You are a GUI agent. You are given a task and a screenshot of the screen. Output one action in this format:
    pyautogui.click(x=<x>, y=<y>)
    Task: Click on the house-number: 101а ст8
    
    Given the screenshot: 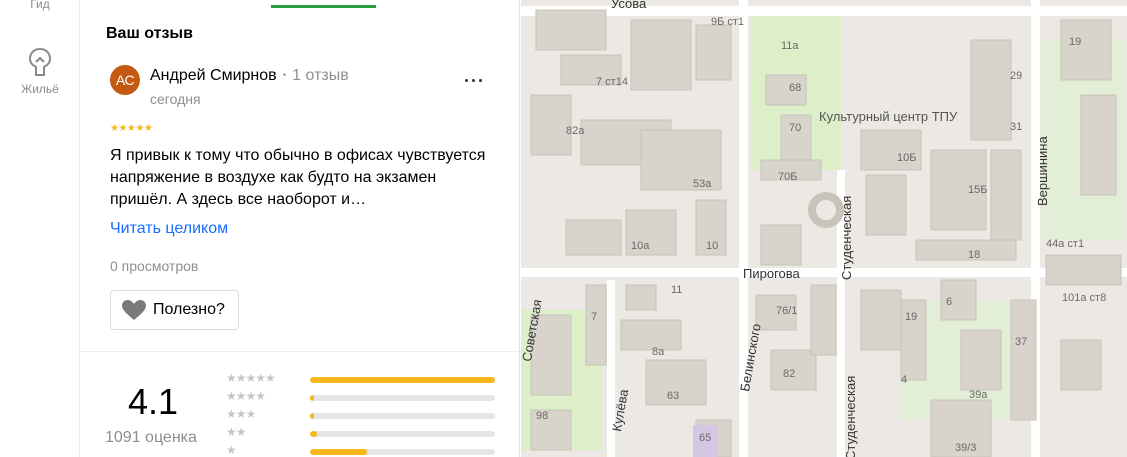 What is the action you would take?
    pyautogui.click(x=1084, y=298)
    